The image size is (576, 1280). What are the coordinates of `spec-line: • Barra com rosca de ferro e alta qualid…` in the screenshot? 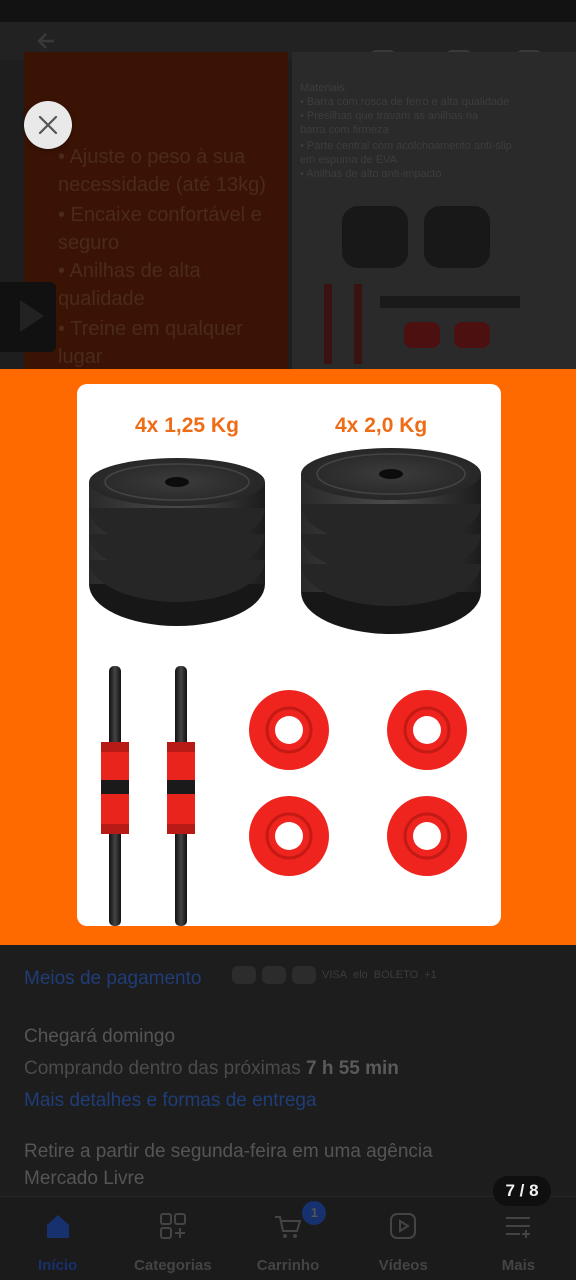 It's located at (405, 102).